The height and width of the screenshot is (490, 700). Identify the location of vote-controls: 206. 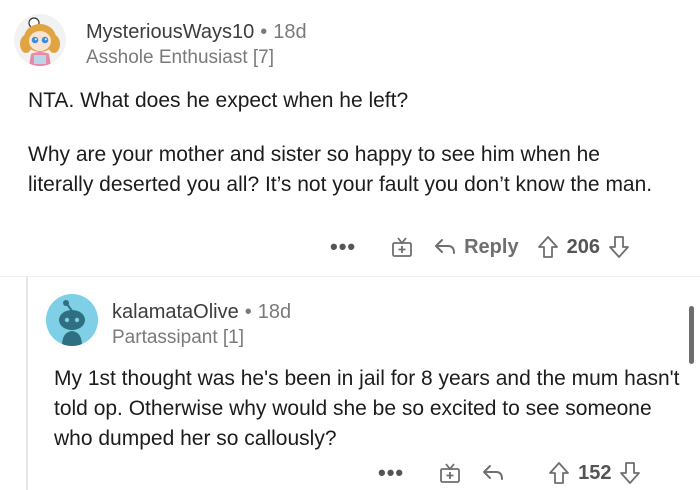
(583, 247).